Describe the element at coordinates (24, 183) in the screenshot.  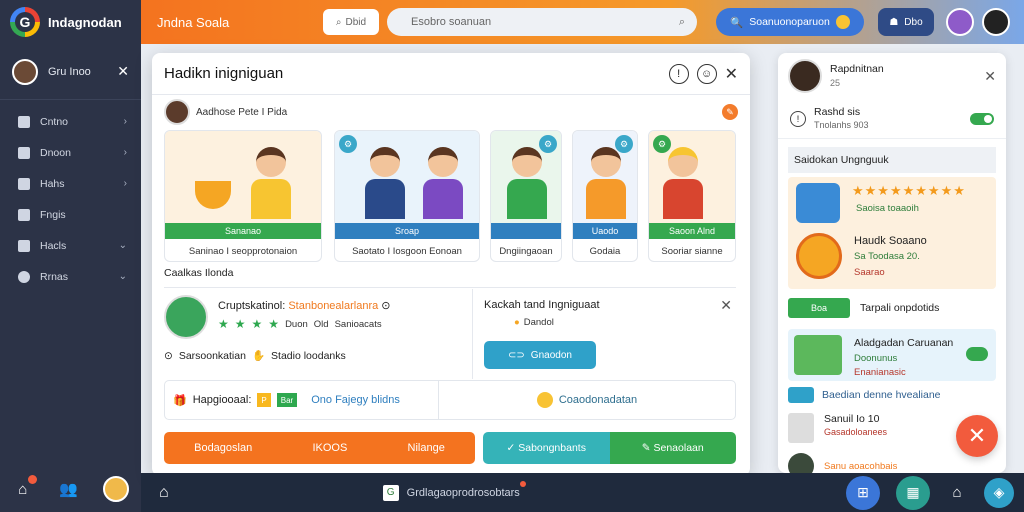
I see `chart-icon` at that location.